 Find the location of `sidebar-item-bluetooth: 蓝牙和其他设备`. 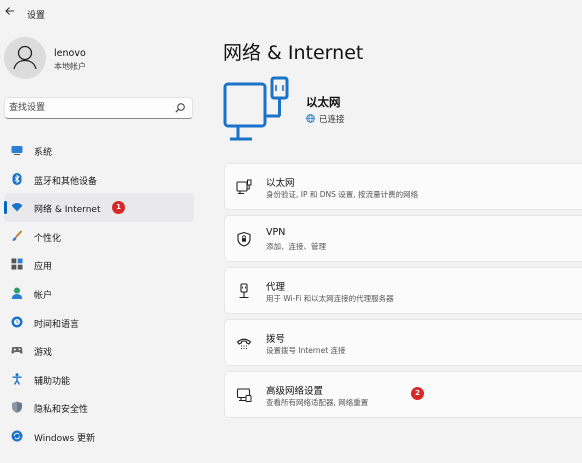

sidebar-item-bluetooth: 蓝牙和其他设备 is located at coordinates (99, 179).